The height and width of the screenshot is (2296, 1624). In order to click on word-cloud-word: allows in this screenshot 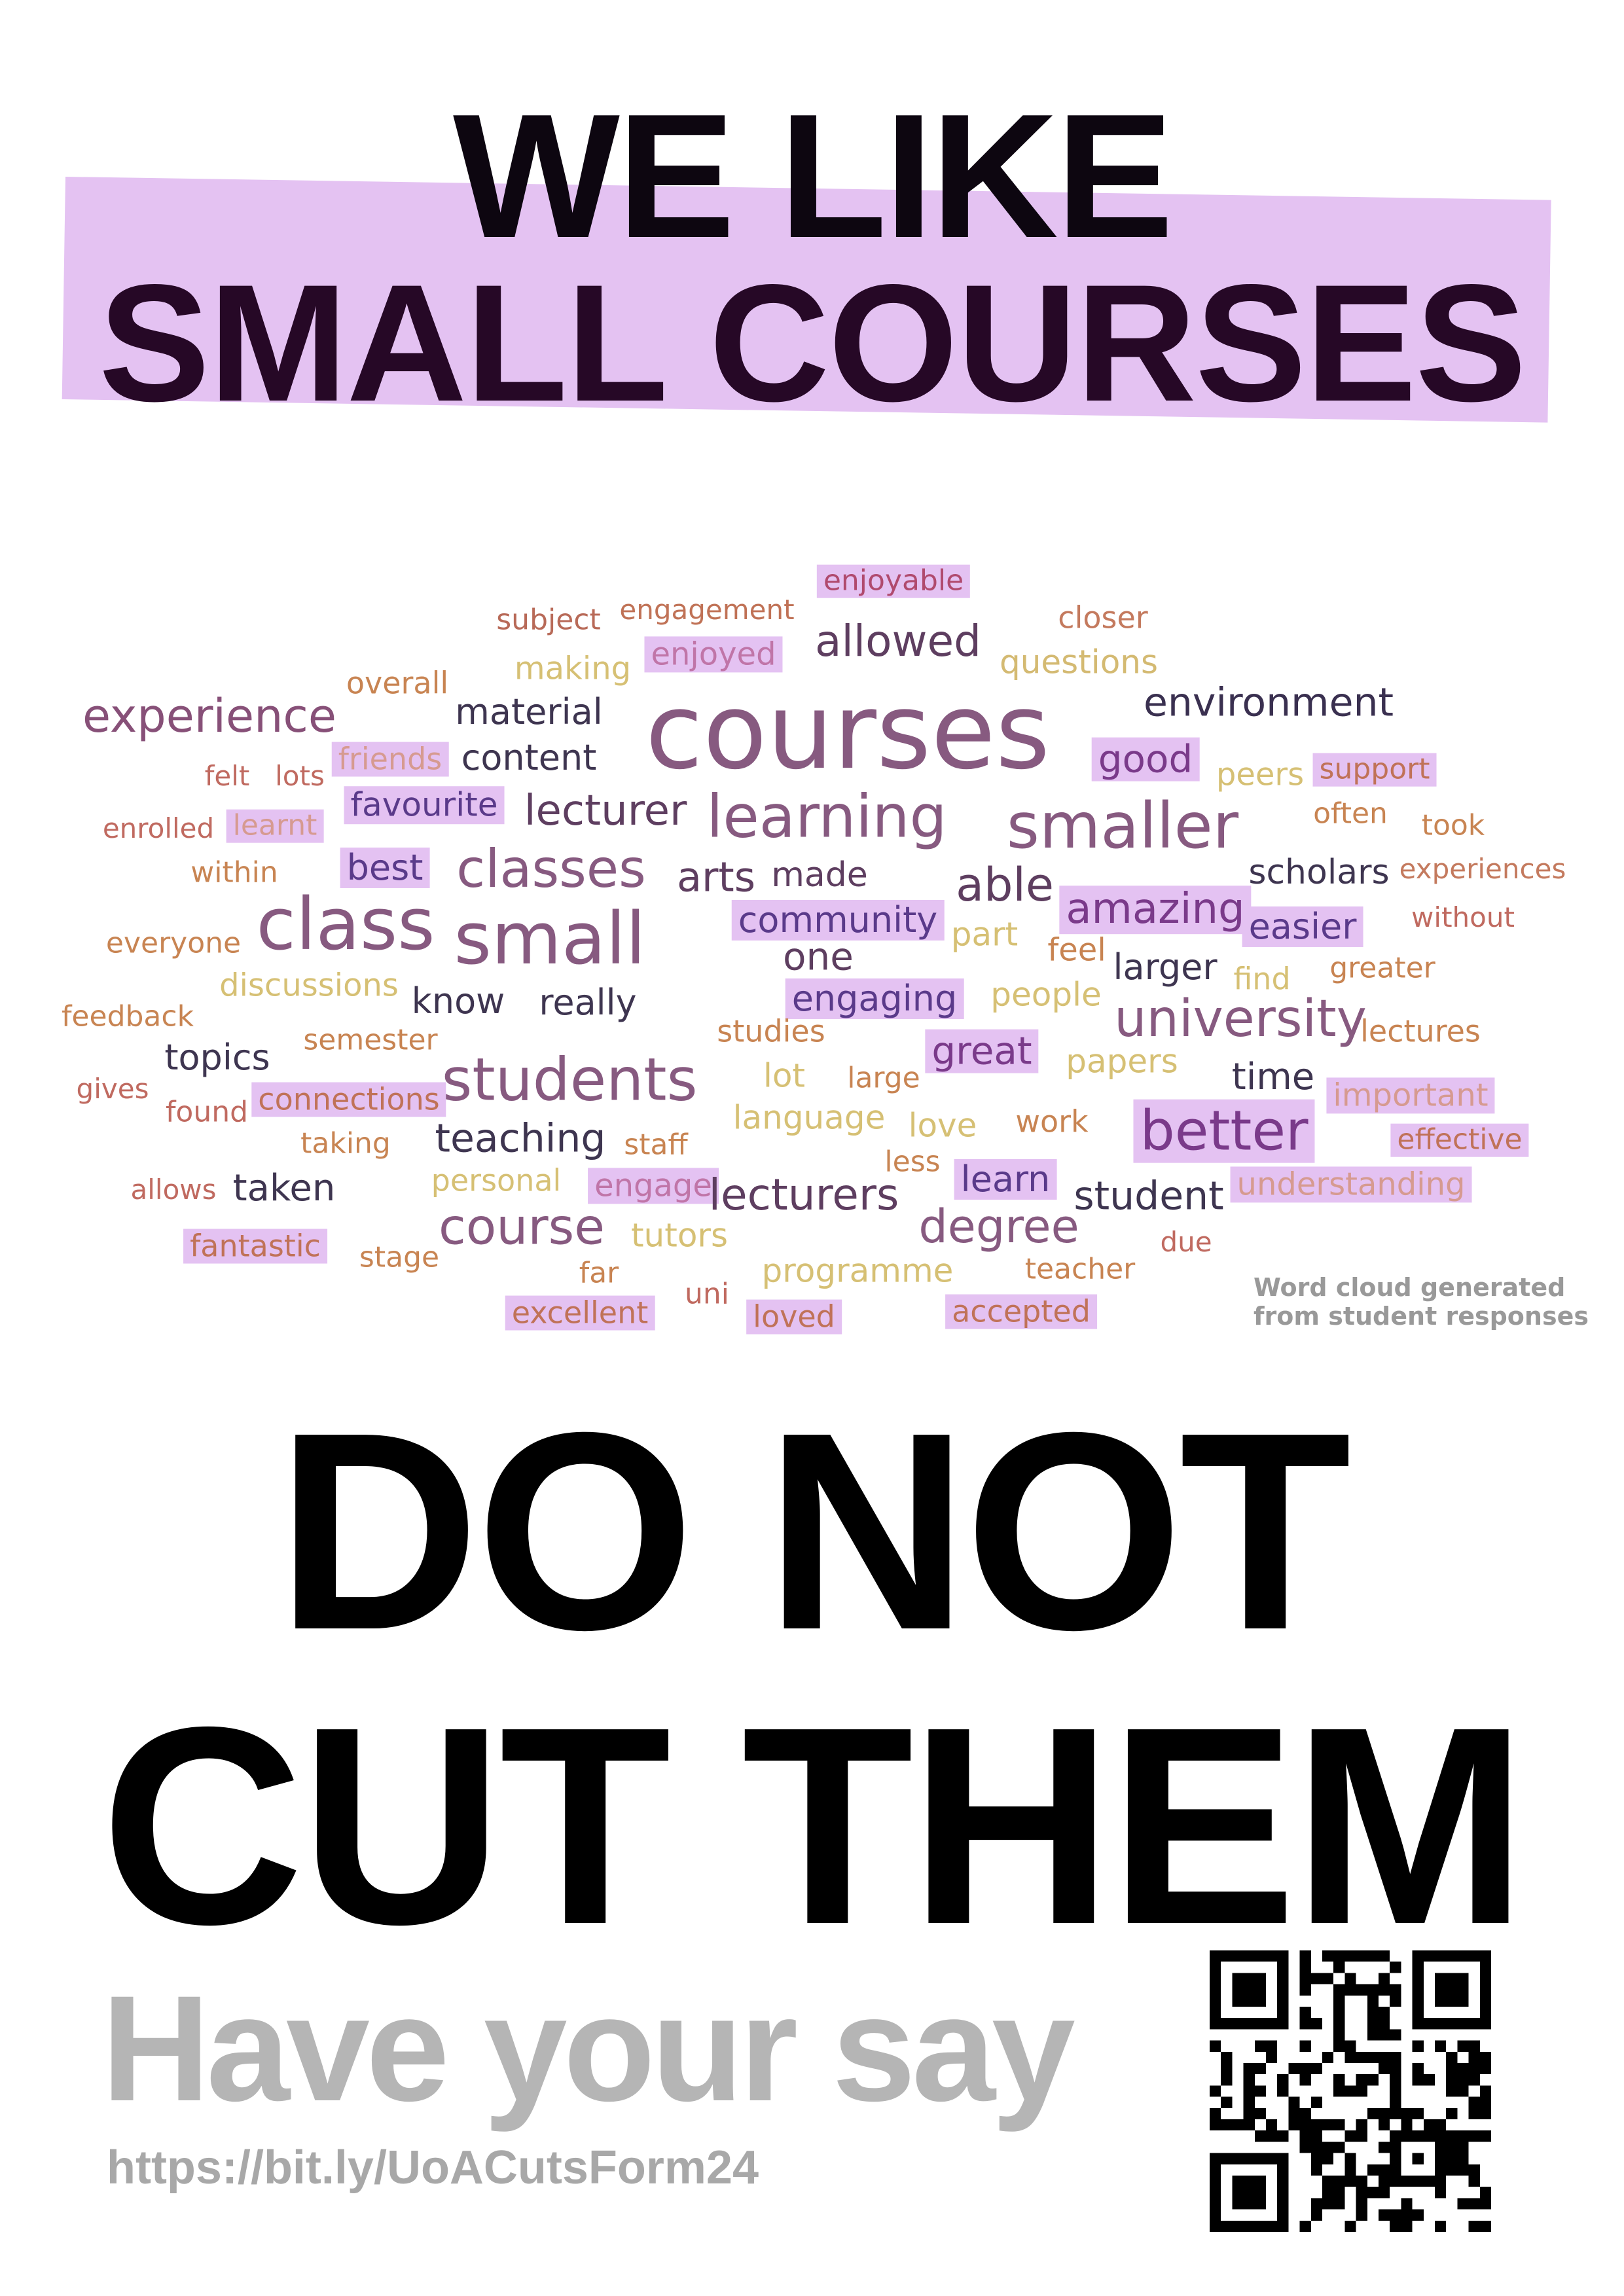, I will do `click(173, 1189)`.